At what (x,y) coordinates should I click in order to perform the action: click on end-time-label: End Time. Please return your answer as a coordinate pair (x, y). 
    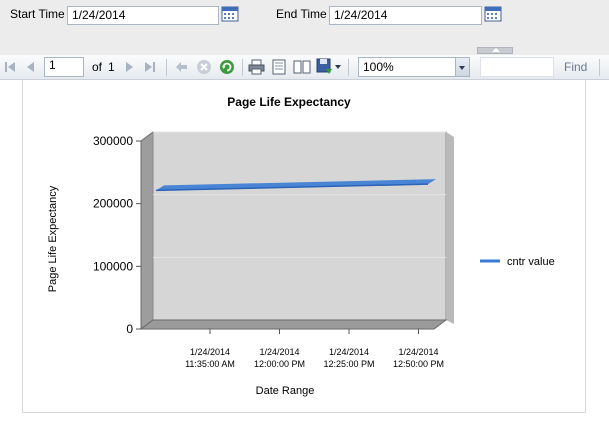
    Looking at the image, I should click on (301, 14).